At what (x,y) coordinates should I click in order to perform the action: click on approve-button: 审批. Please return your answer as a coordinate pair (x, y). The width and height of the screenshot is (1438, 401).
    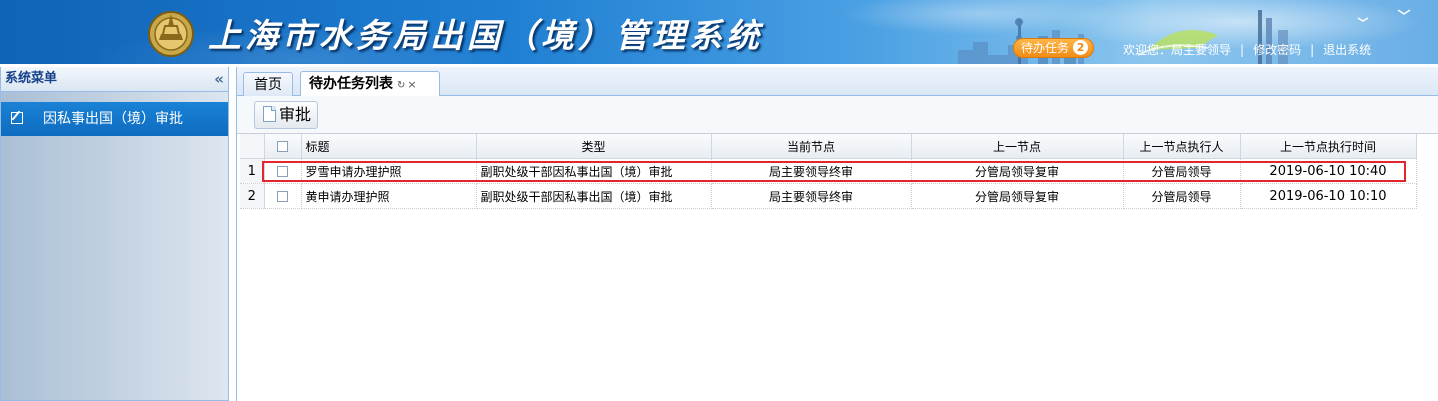
    Looking at the image, I should click on (286, 115).